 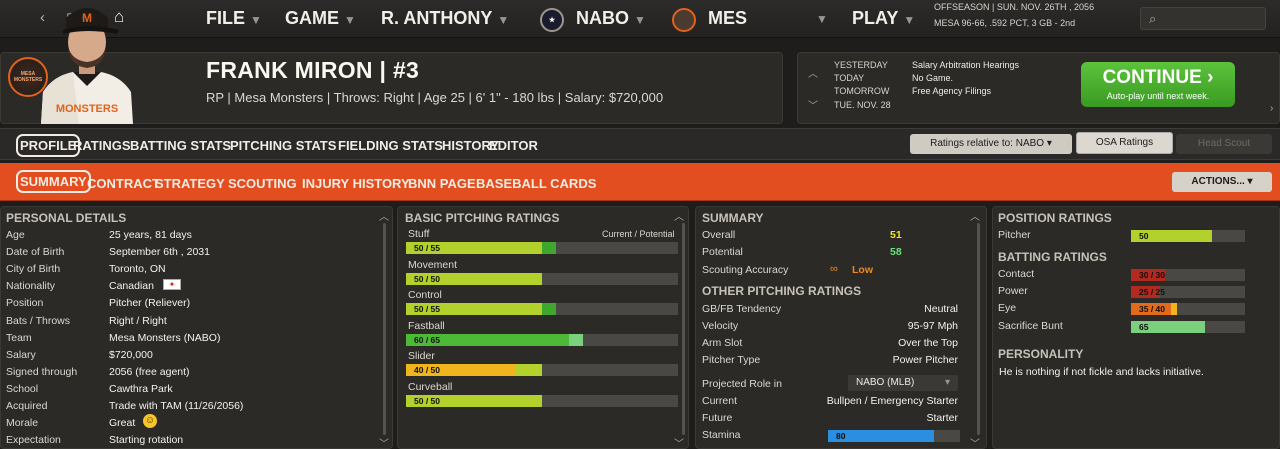 What do you see at coordinates (733, 218) in the screenshot?
I see `panel-title: SUMMARY` at bounding box center [733, 218].